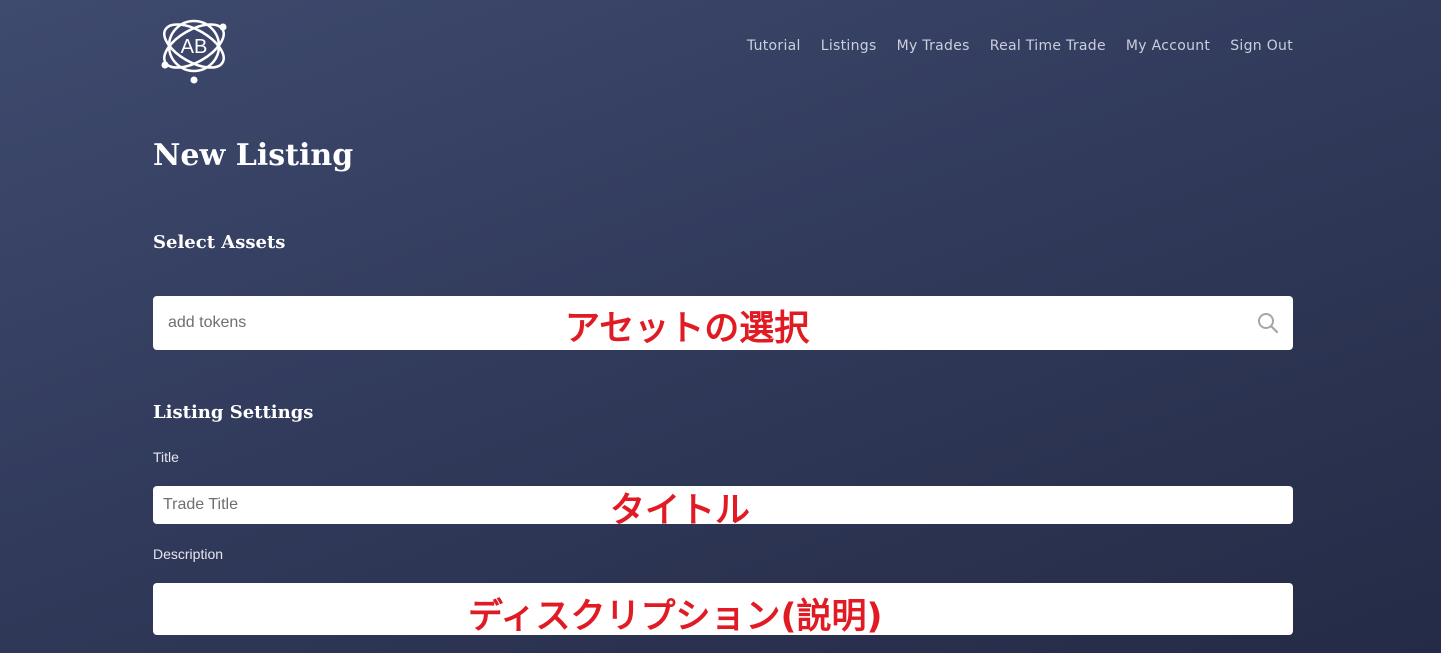  What do you see at coordinates (687, 329) in the screenshot?
I see `select-assets-annotation: アセットの選択` at bounding box center [687, 329].